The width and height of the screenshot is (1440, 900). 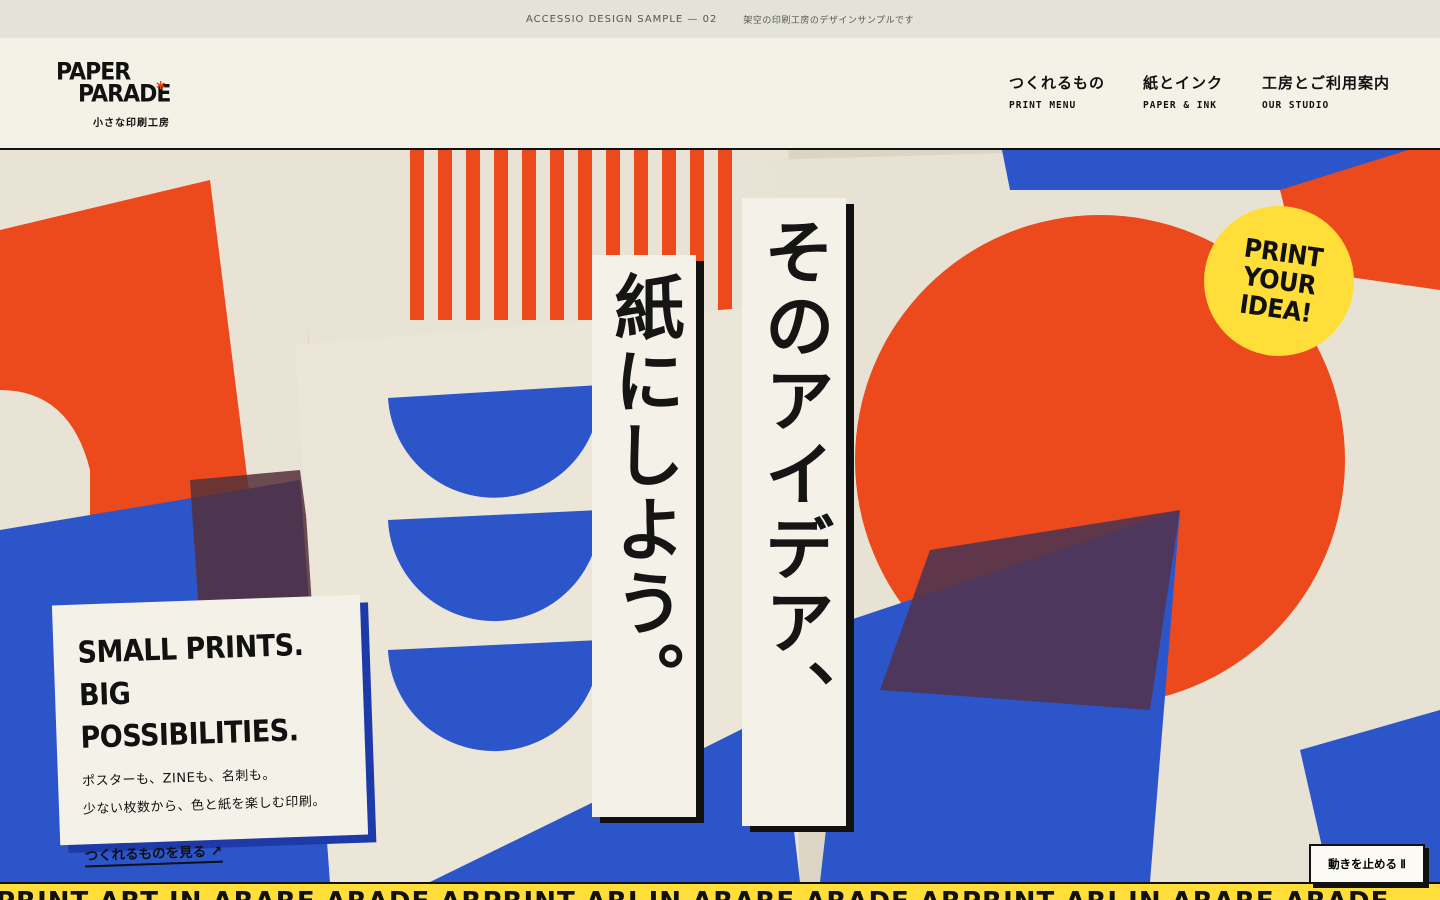 I want to click on see-products-link: つくれるものを見る ↗, so click(x=153, y=853).